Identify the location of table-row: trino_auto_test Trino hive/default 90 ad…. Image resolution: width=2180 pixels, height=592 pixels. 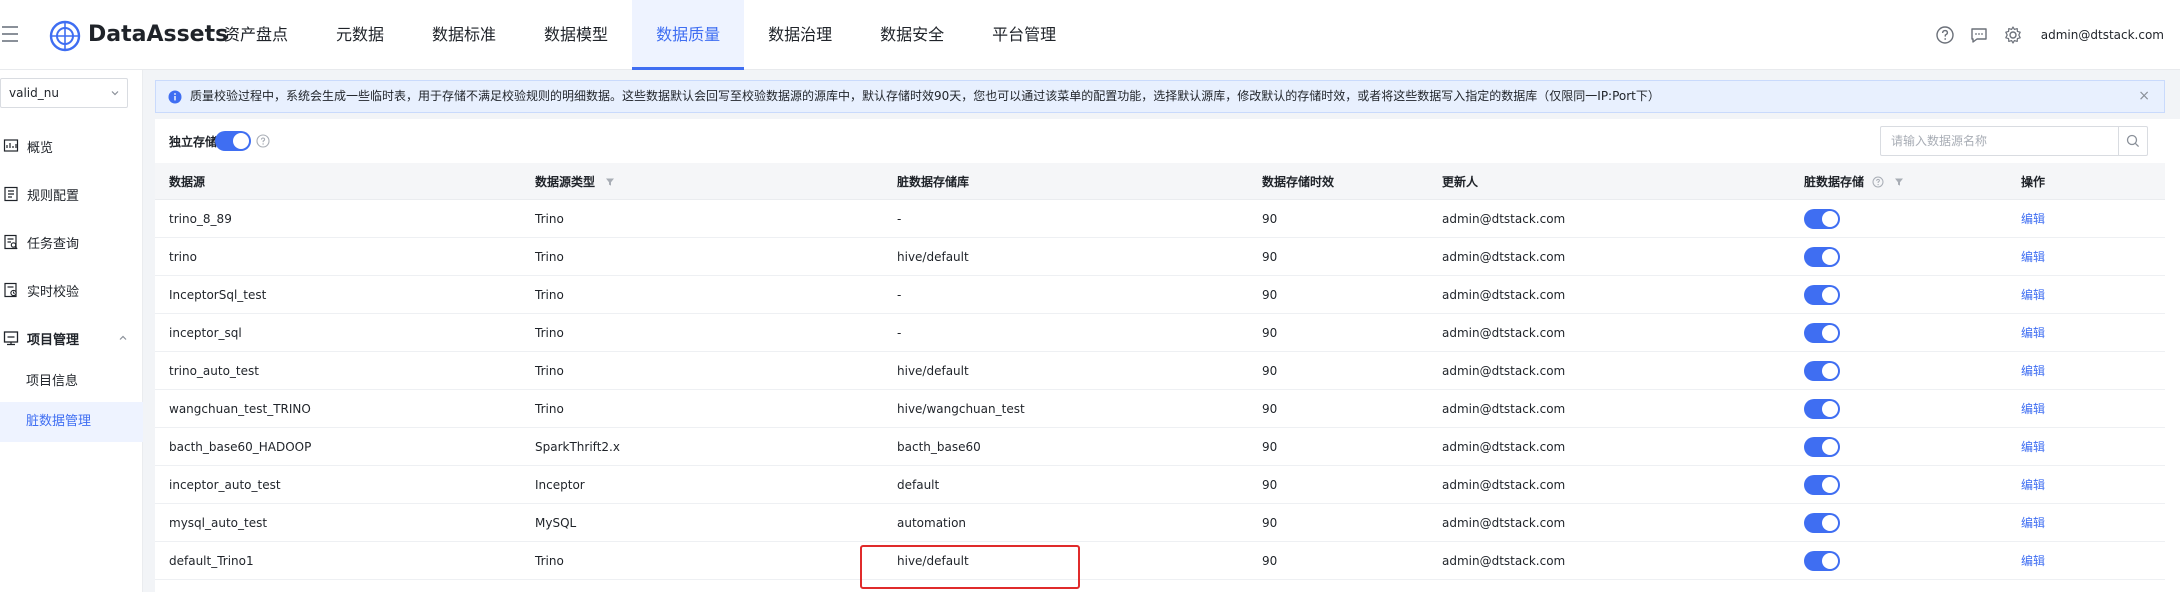
(1160, 370).